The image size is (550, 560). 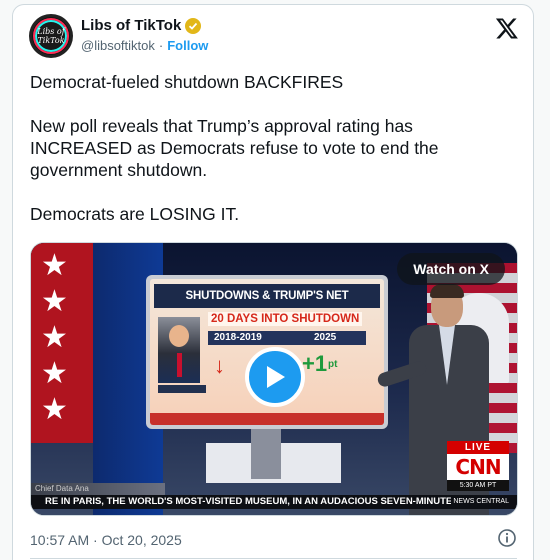 I want to click on avatar: Libs of TikTok, so click(x=51, y=36).